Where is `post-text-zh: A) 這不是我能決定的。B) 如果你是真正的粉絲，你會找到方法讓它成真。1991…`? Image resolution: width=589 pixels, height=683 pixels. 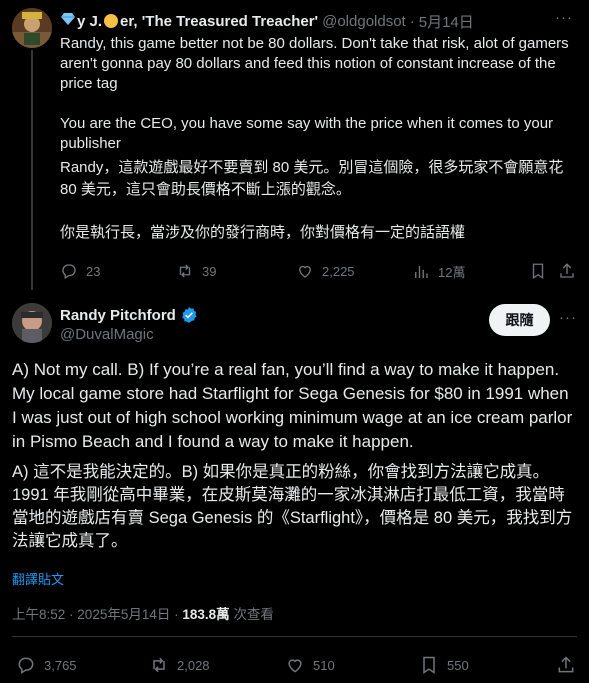
post-text-zh: A) 這不是我能決定的。B) 如果你是真正的粉絲，你會找到方法讓它成真。1991… is located at coordinates (292, 506).